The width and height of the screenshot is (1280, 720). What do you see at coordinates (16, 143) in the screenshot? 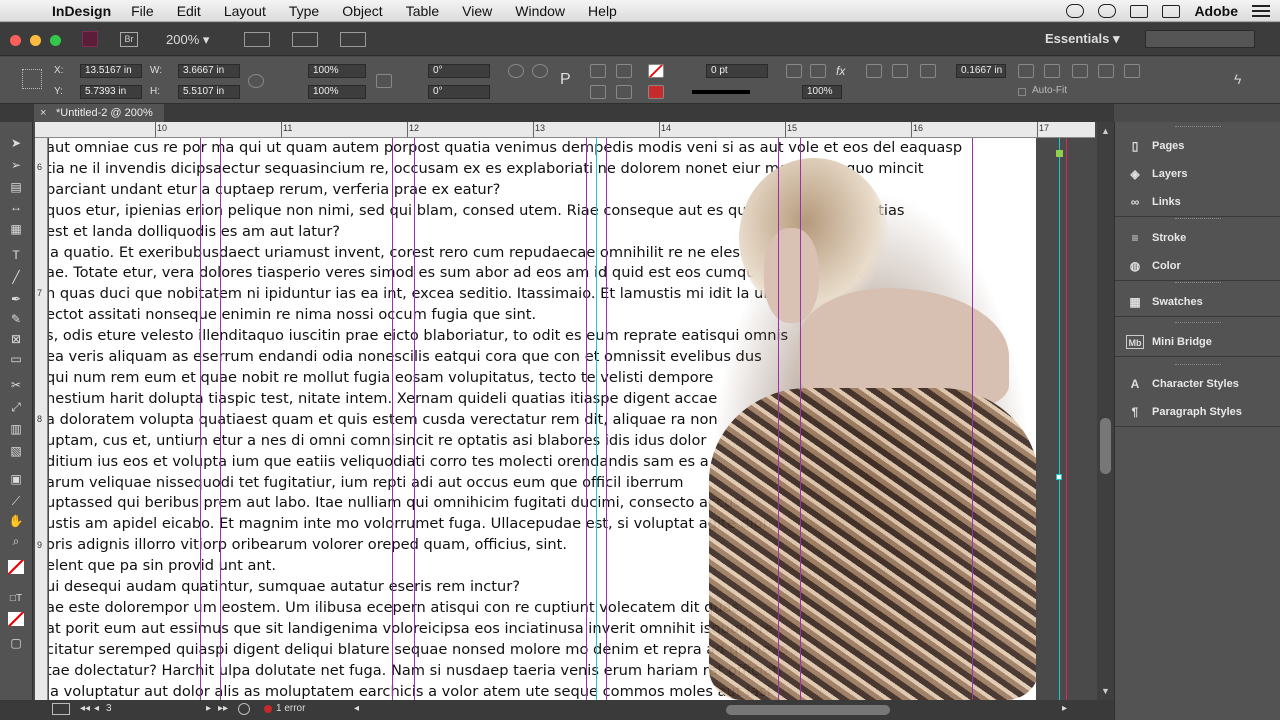
I see `selection-tool-icon: ➤` at bounding box center [16, 143].